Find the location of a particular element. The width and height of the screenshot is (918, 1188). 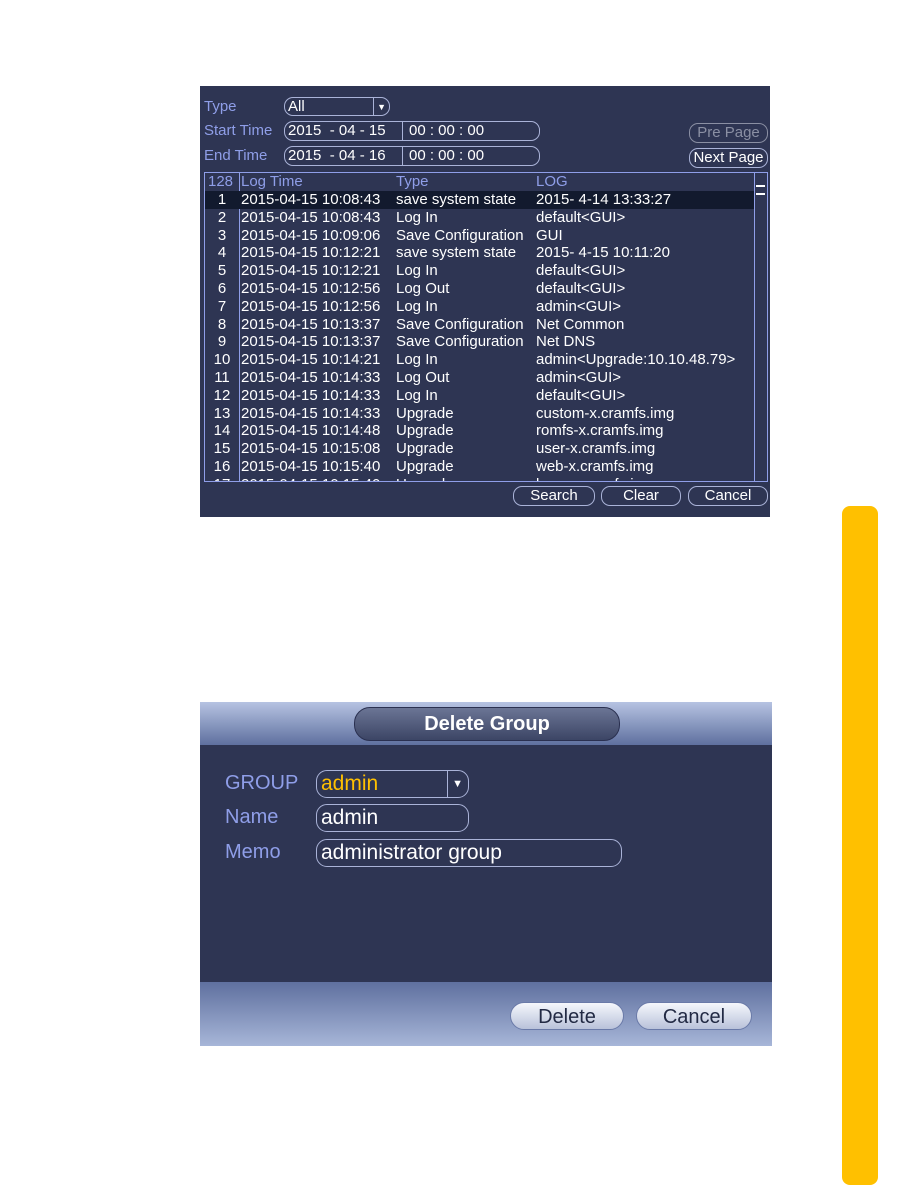

row-index: 13 is located at coordinates (222, 413).